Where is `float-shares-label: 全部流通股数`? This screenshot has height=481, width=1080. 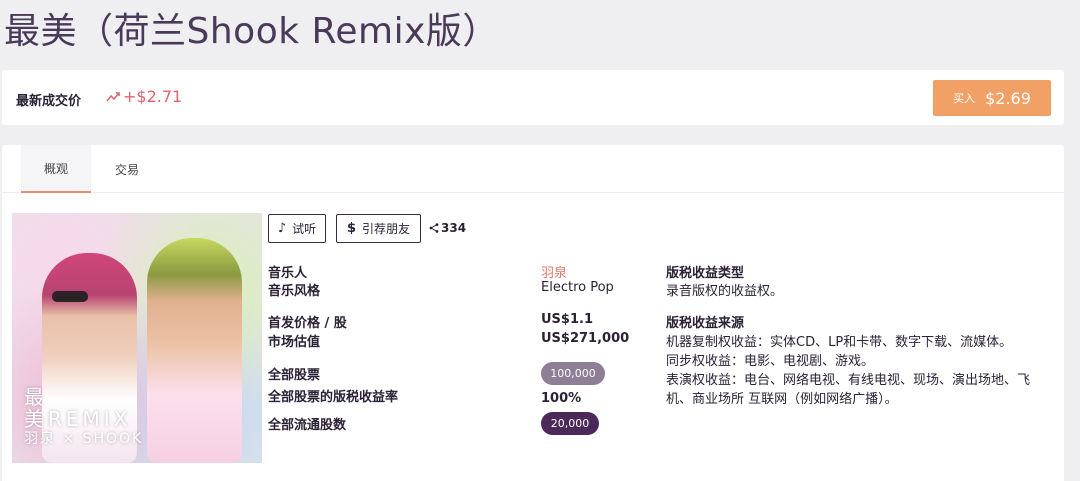
float-shares-label: 全部流通股数 is located at coordinates (307, 425).